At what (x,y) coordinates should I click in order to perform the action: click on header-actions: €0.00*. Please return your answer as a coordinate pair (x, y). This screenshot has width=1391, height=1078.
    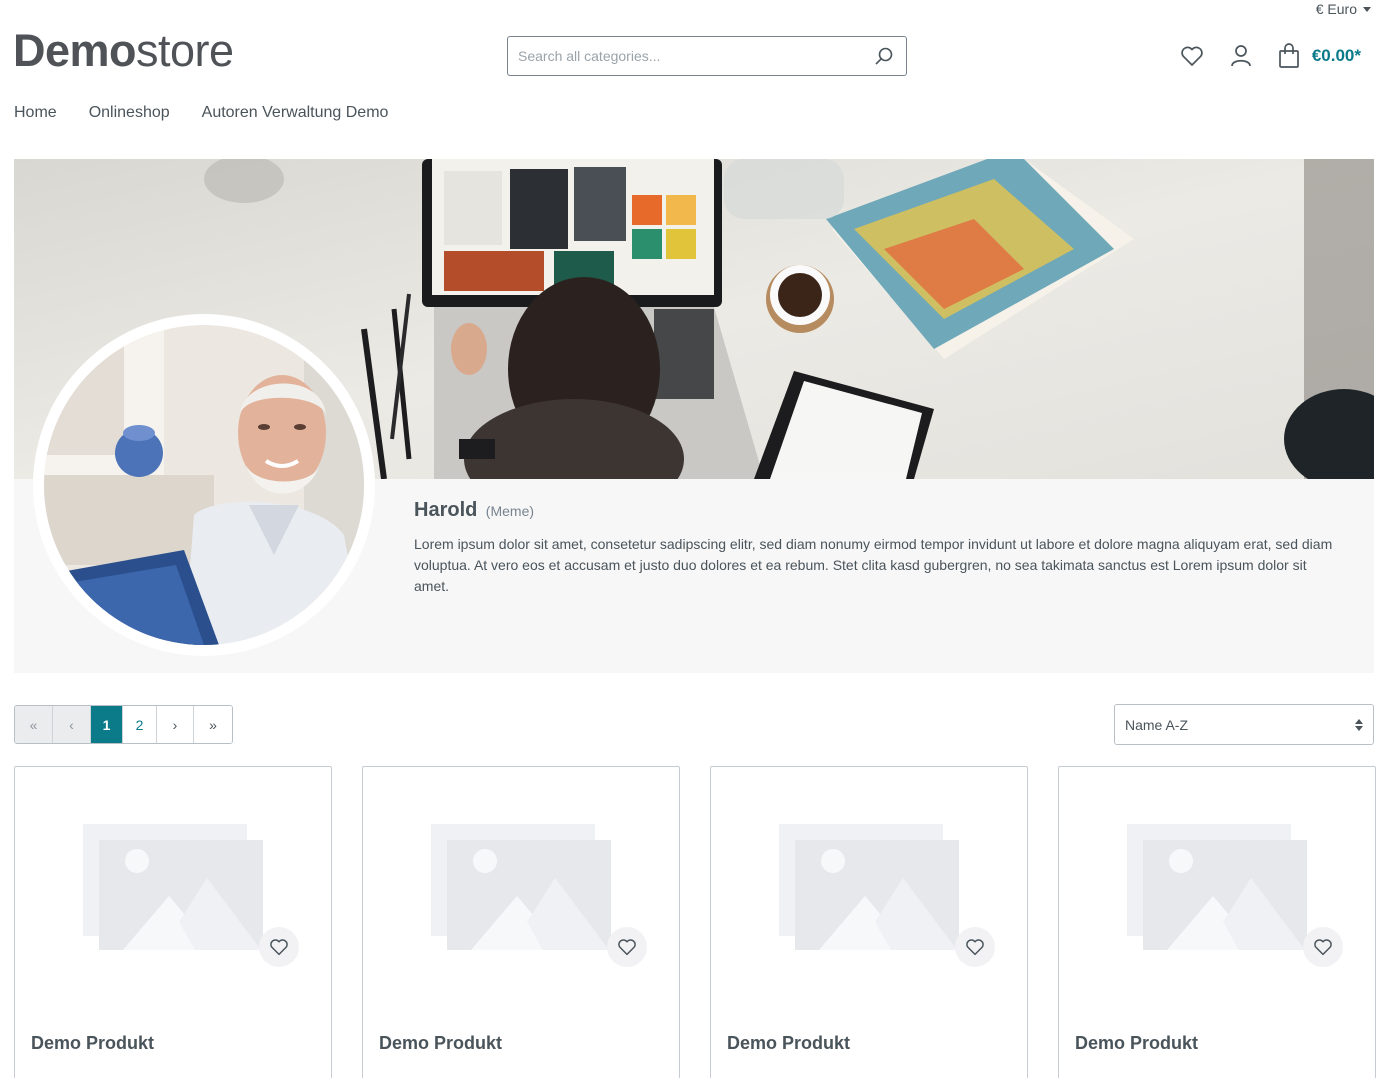
    Looking at the image, I should click on (1270, 56).